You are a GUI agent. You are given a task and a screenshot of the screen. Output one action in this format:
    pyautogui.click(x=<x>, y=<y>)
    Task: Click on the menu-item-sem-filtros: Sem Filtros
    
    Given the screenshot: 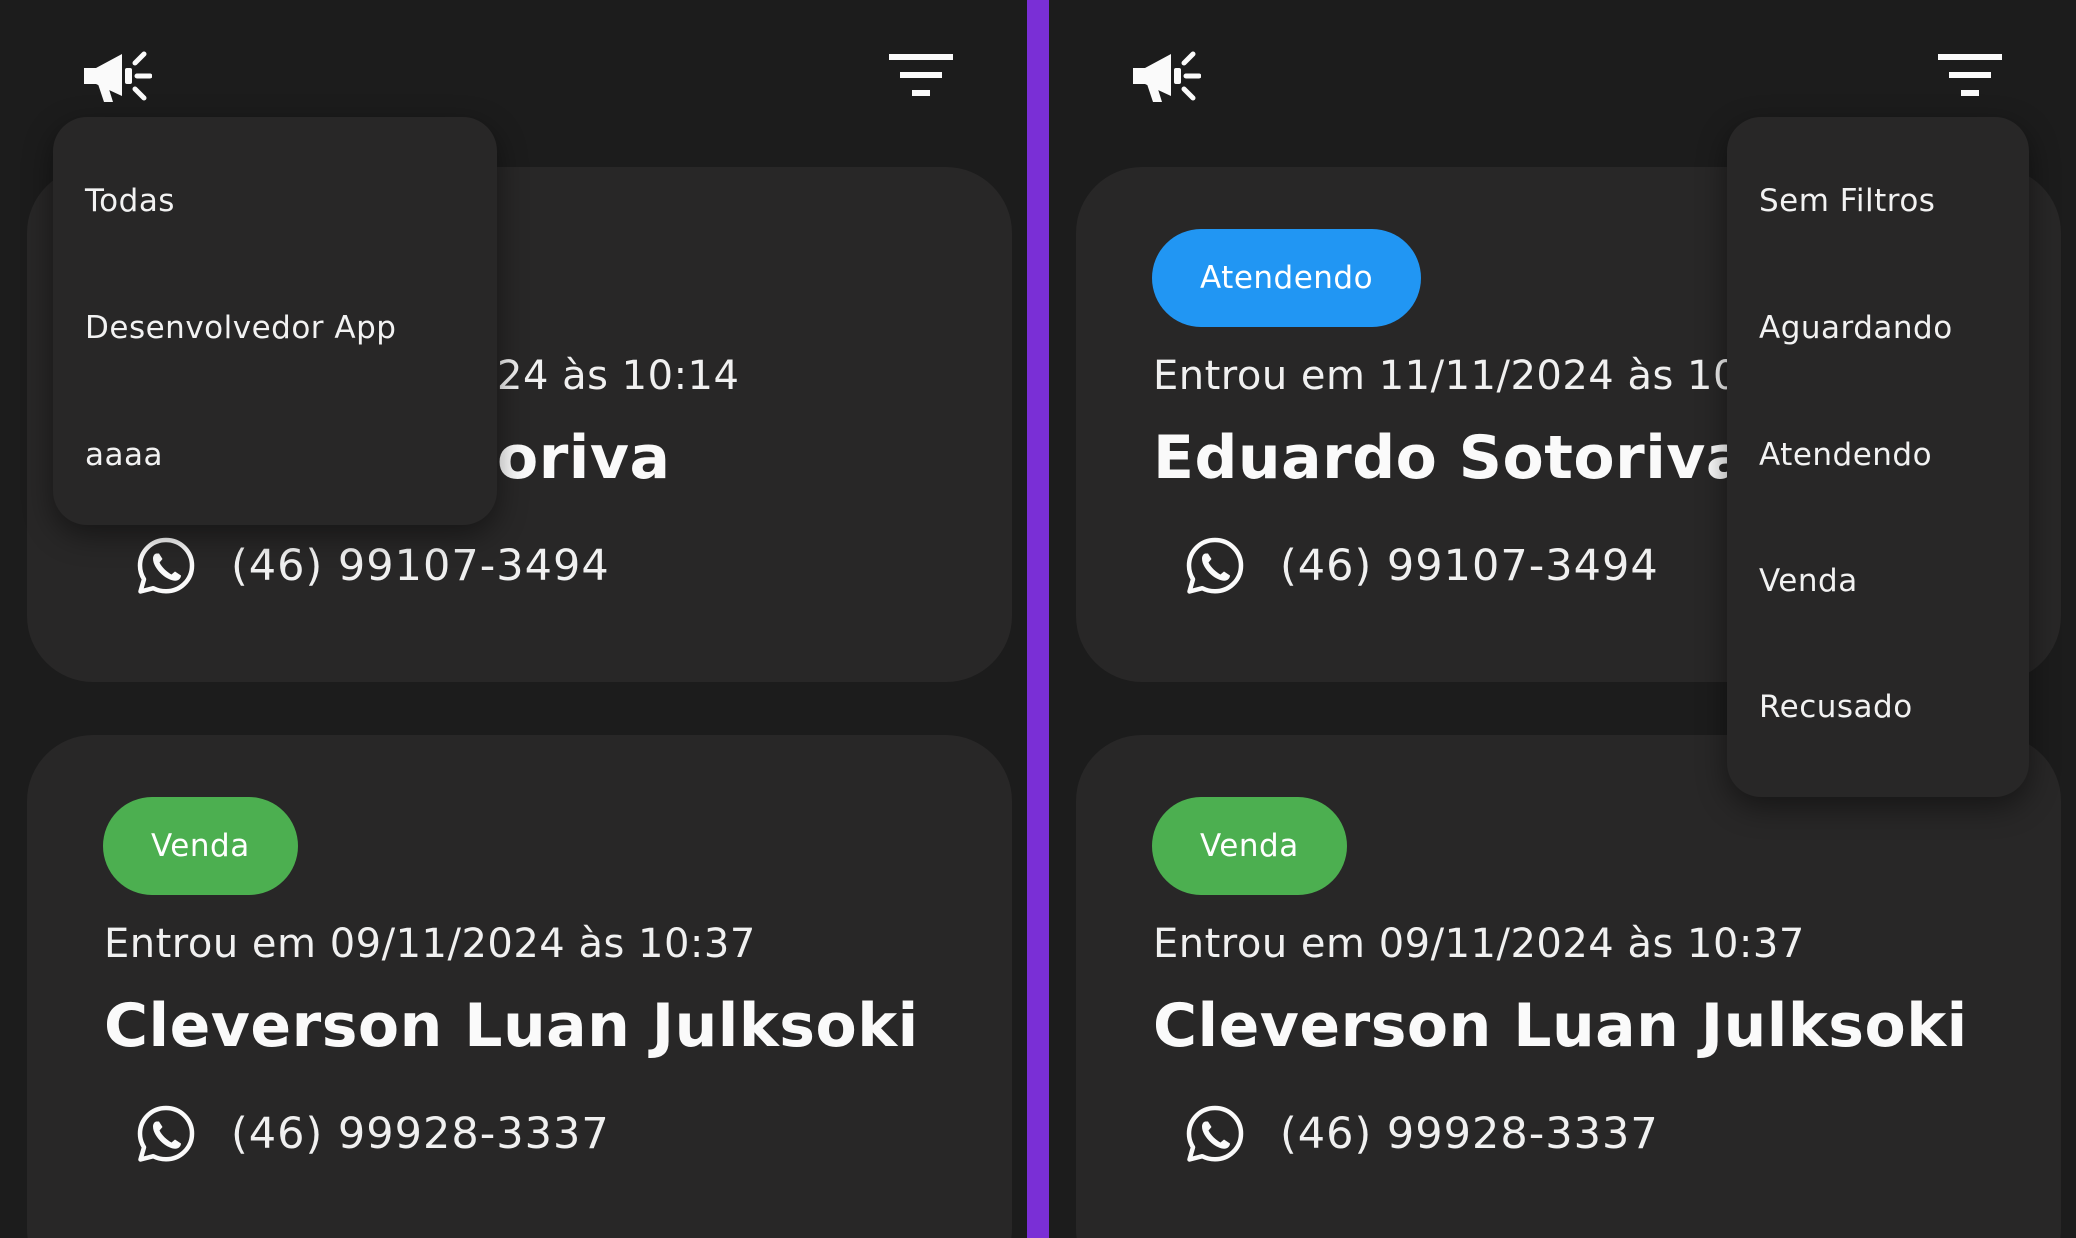 What is the action you would take?
    pyautogui.click(x=1847, y=201)
    